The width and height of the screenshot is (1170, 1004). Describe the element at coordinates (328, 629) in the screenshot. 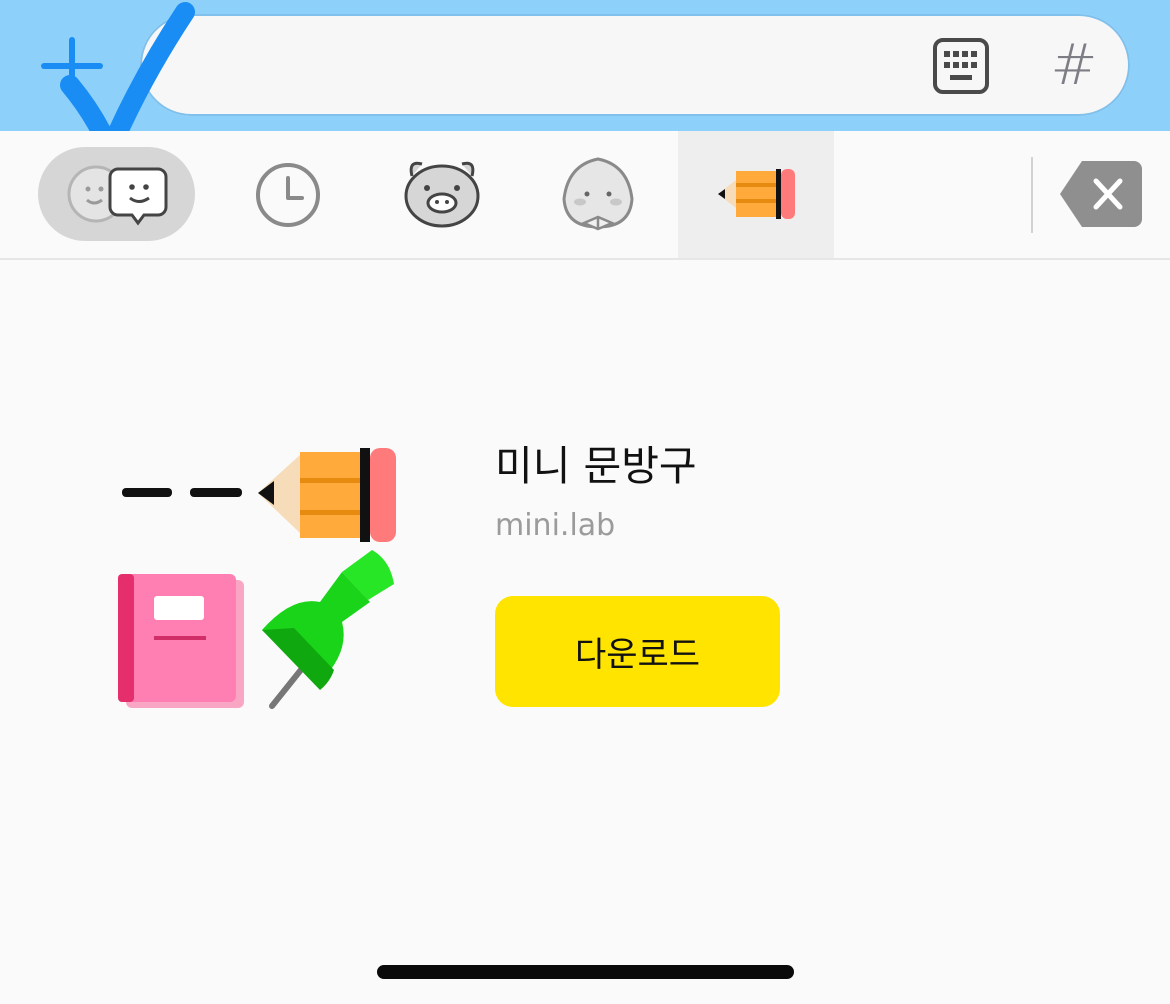

I see `pushpin-icon` at that location.